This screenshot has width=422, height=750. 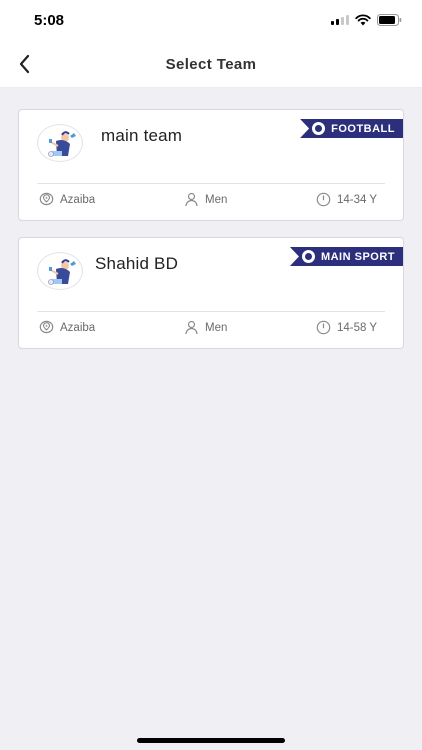 What do you see at coordinates (357, 256) in the screenshot?
I see `sport-badge-label: MAIN SPORT` at bounding box center [357, 256].